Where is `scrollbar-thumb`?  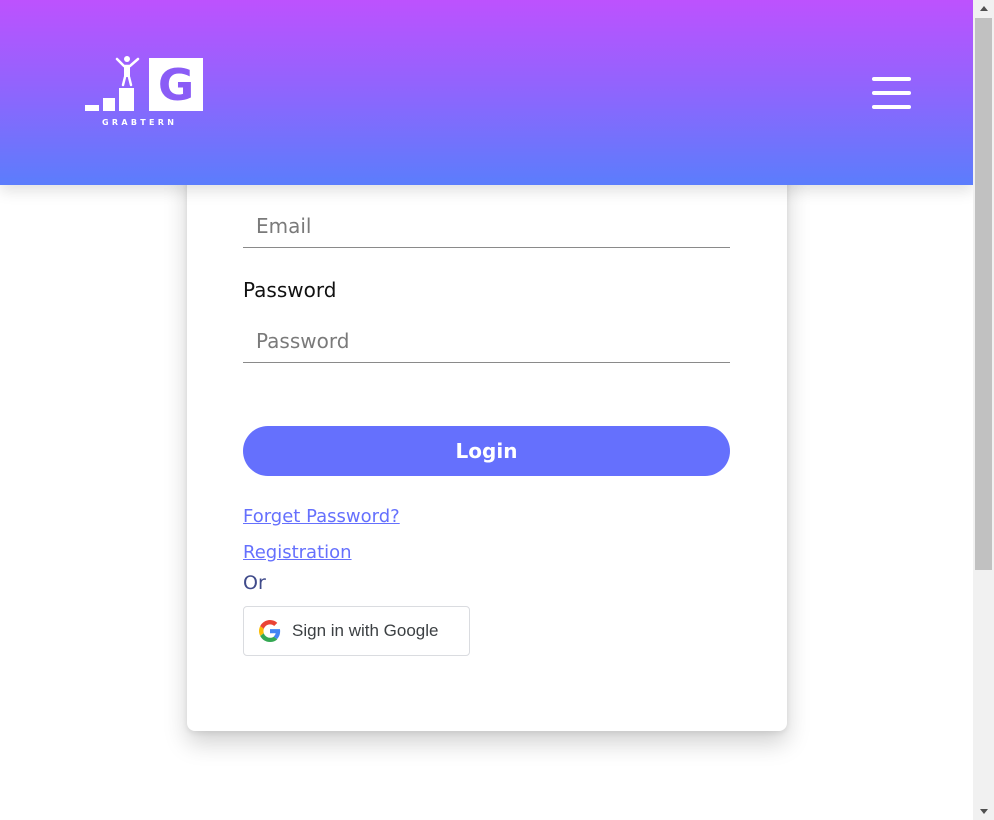
scrollbar-thumb is located at coordinates (983, 294).